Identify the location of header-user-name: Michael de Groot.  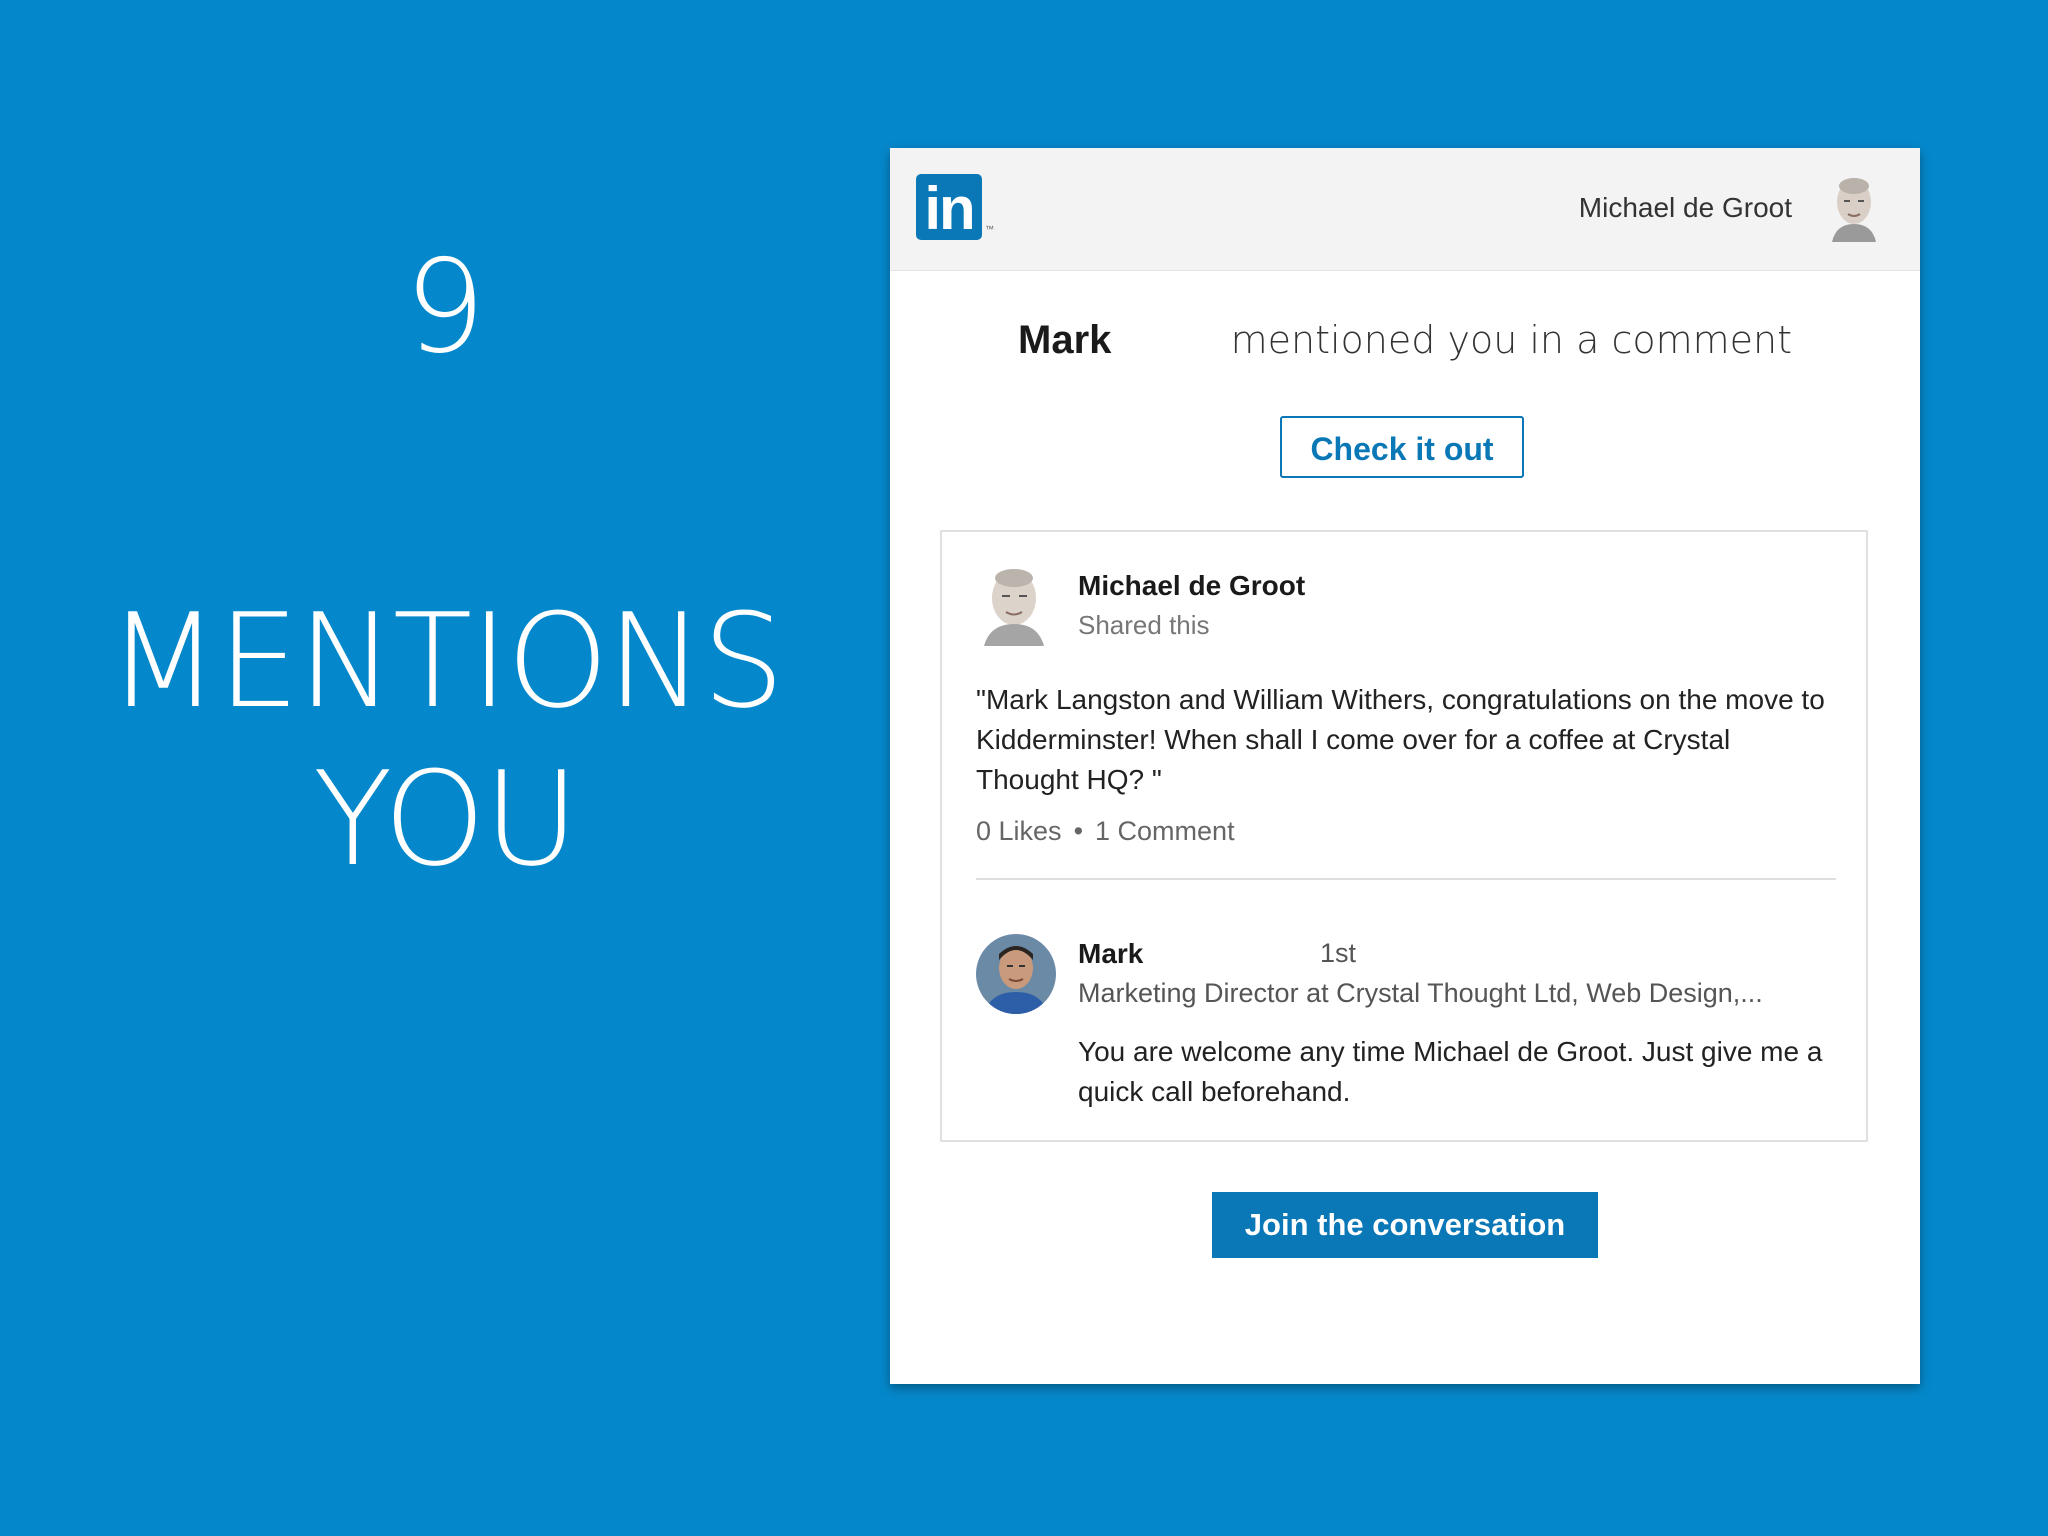
(1685, 208).